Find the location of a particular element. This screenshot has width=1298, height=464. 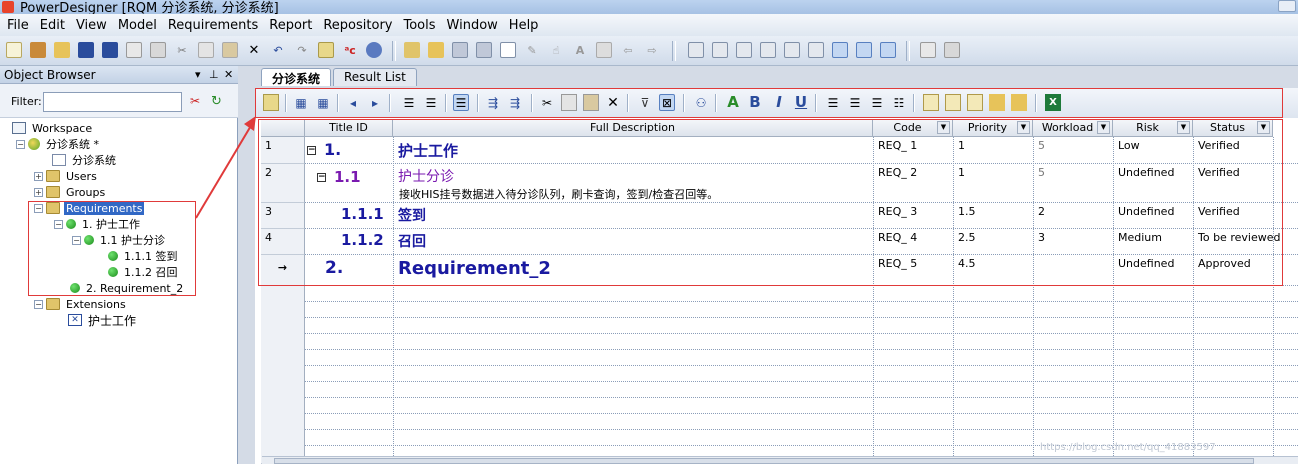

menu-model: Model is located at coordinates (140, 25).